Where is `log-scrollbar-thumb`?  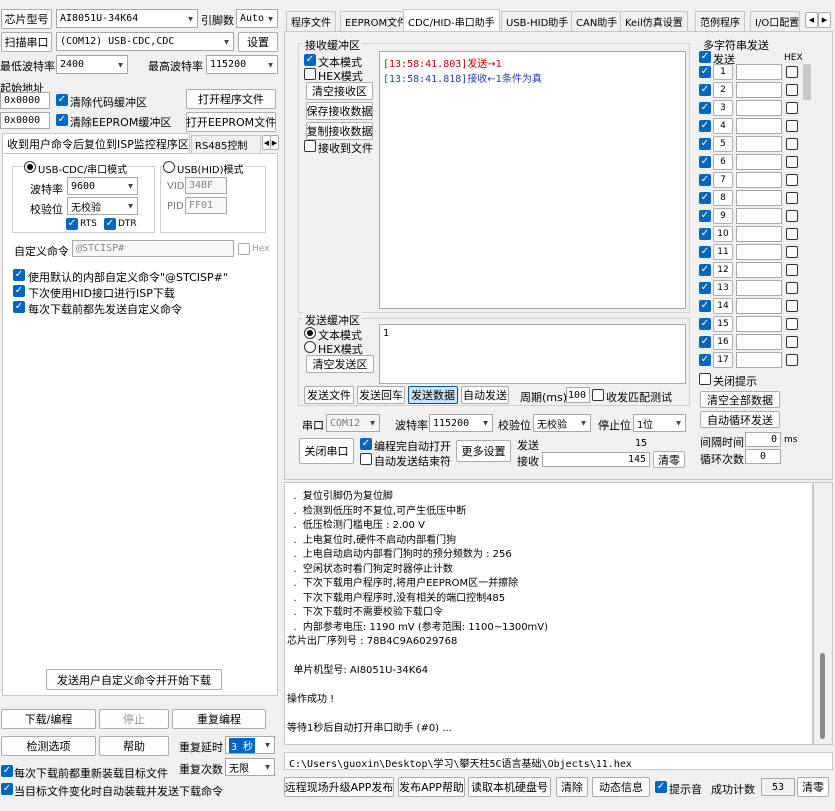
log-scrollbar-thumb is located at coordinates (822, 696).